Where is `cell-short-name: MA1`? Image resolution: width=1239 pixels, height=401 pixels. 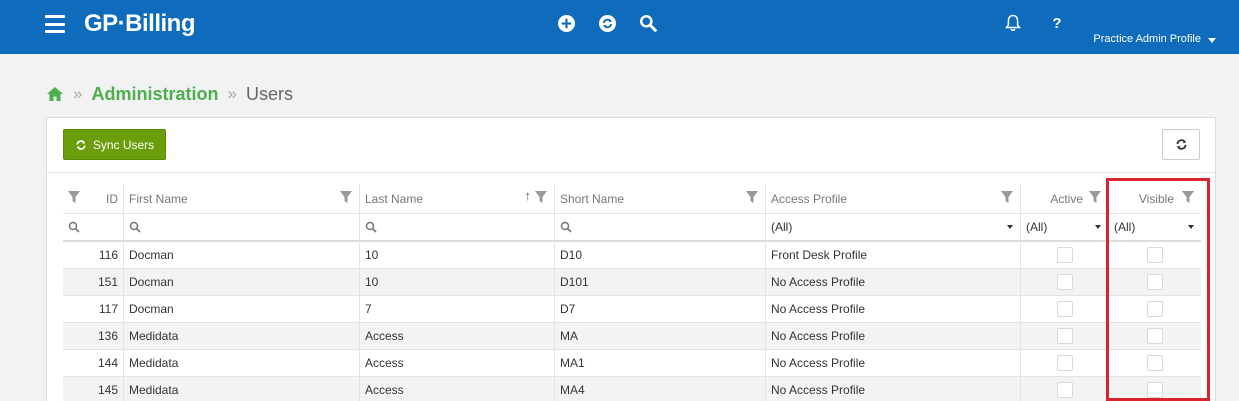 cell-short-name: MA1 is located at coordinates (660, 363).